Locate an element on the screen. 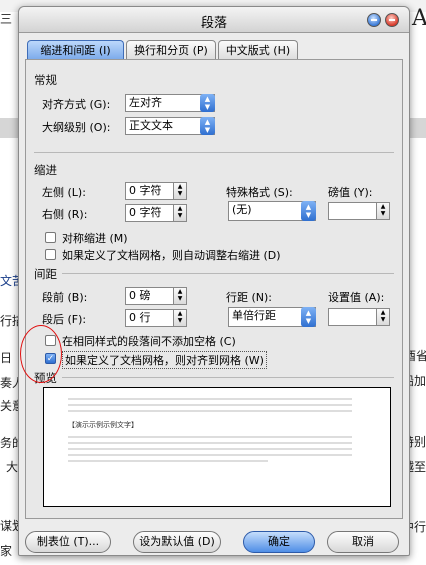 The height and width of the screenshot is (565, 426). spacing-before-value: 0 磅 is located at coordinates (140, 295).